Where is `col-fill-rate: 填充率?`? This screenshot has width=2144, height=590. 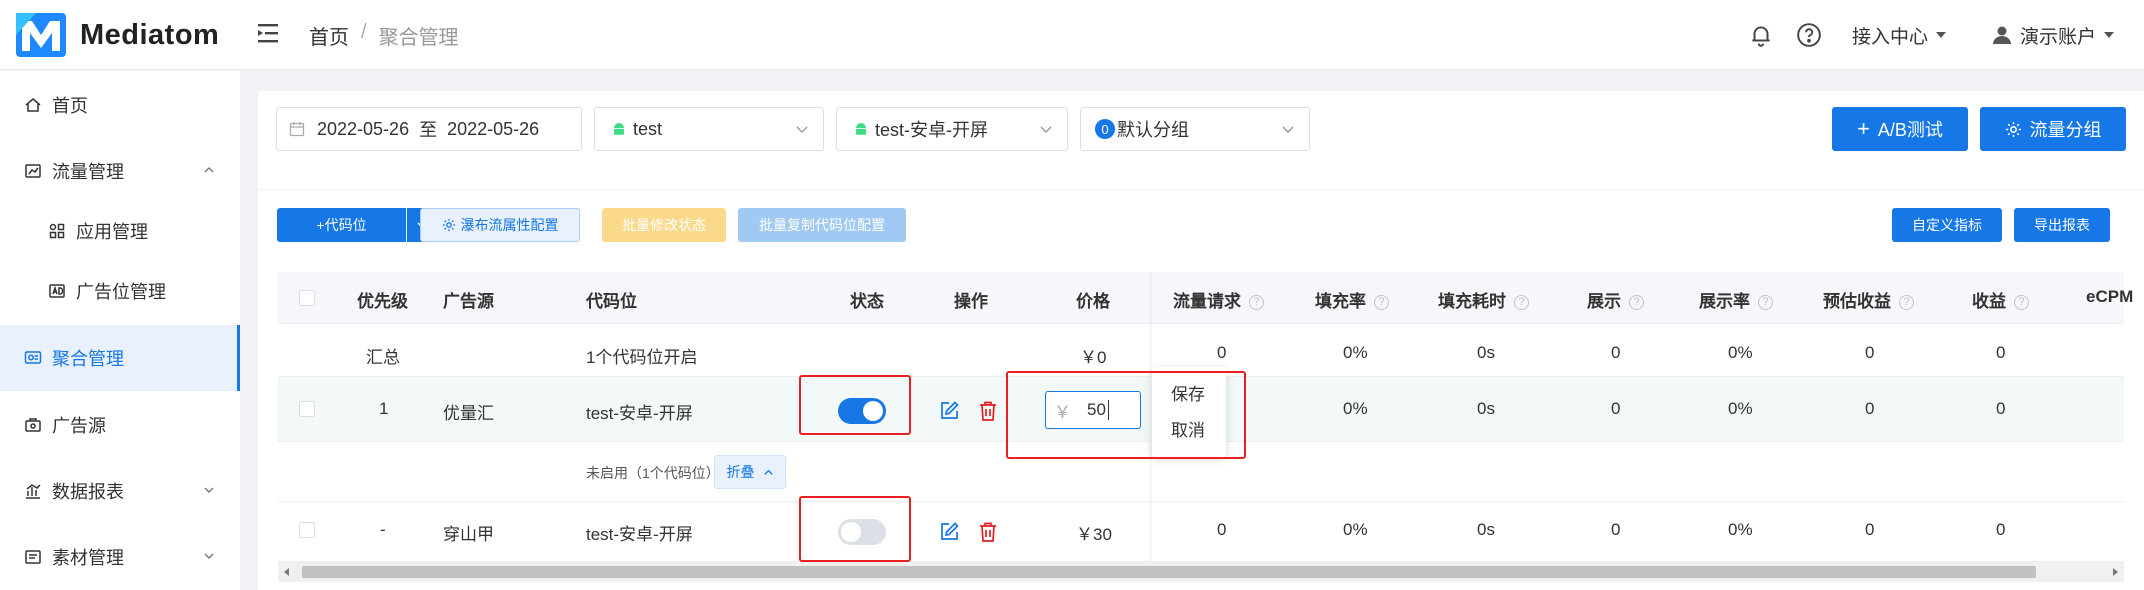
col-fill-rate: 填充率? is located at coordinates (1352, 299).